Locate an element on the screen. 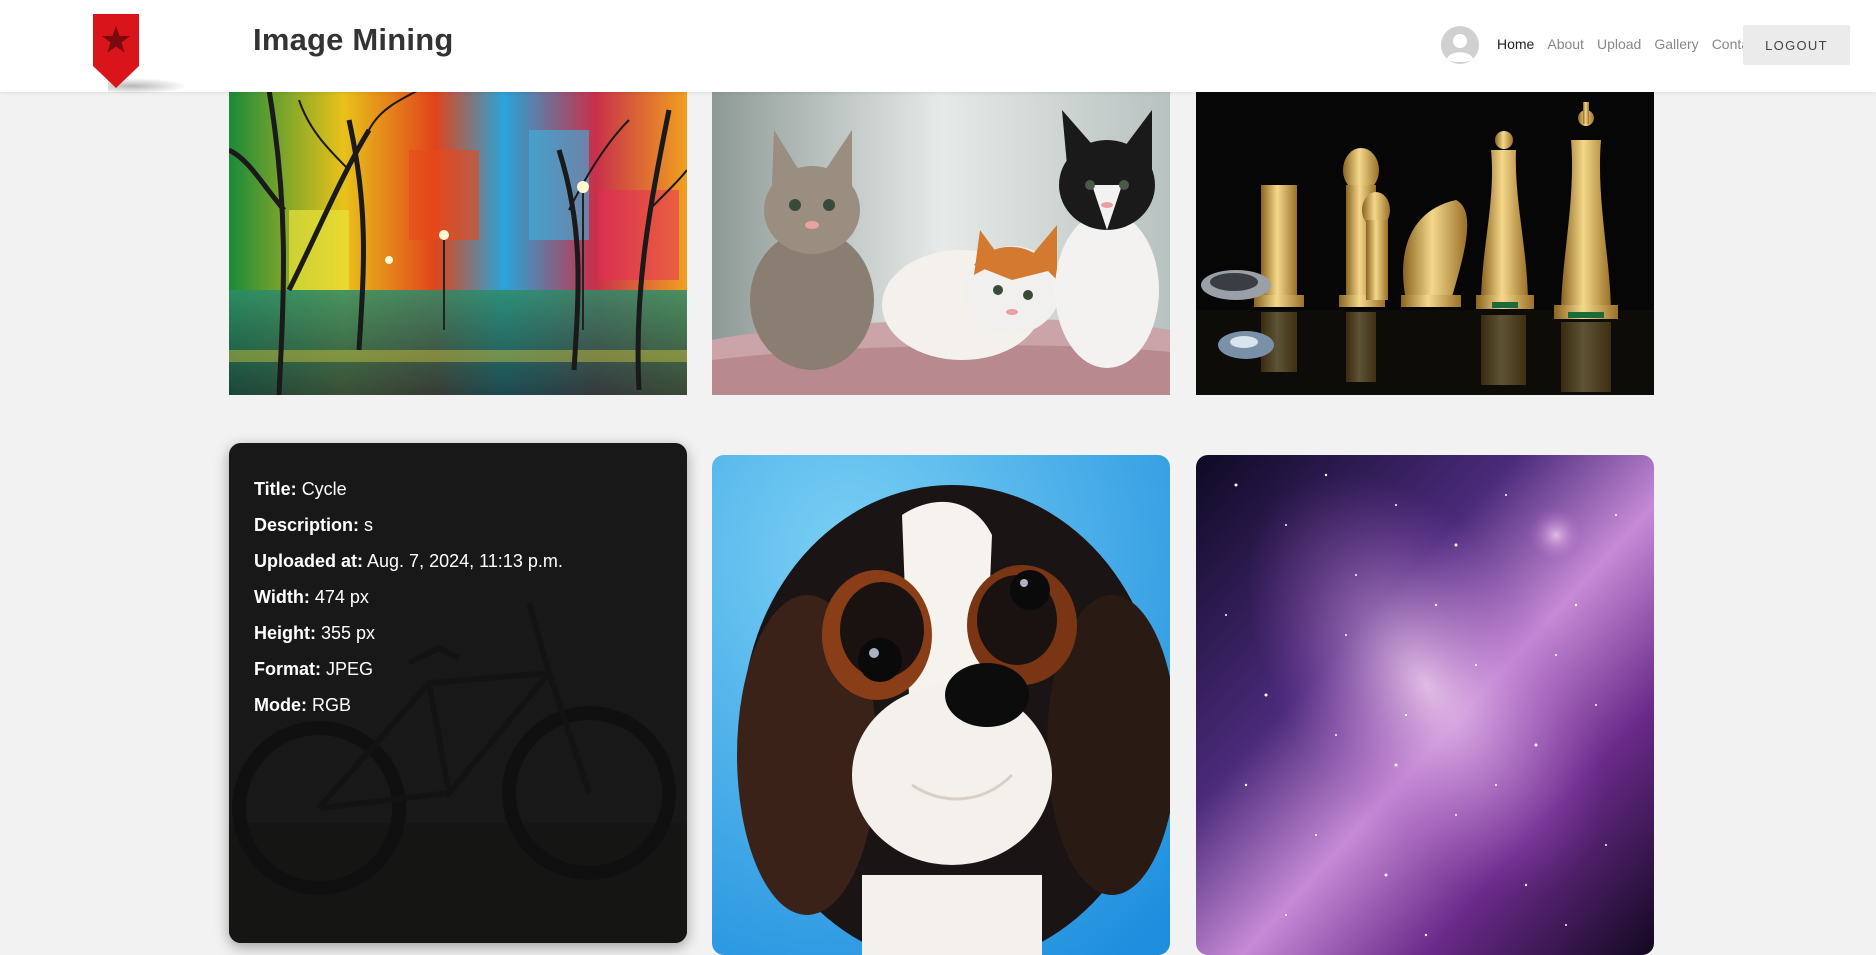  bookmark-star-icon is located at coordinates (116, 51).